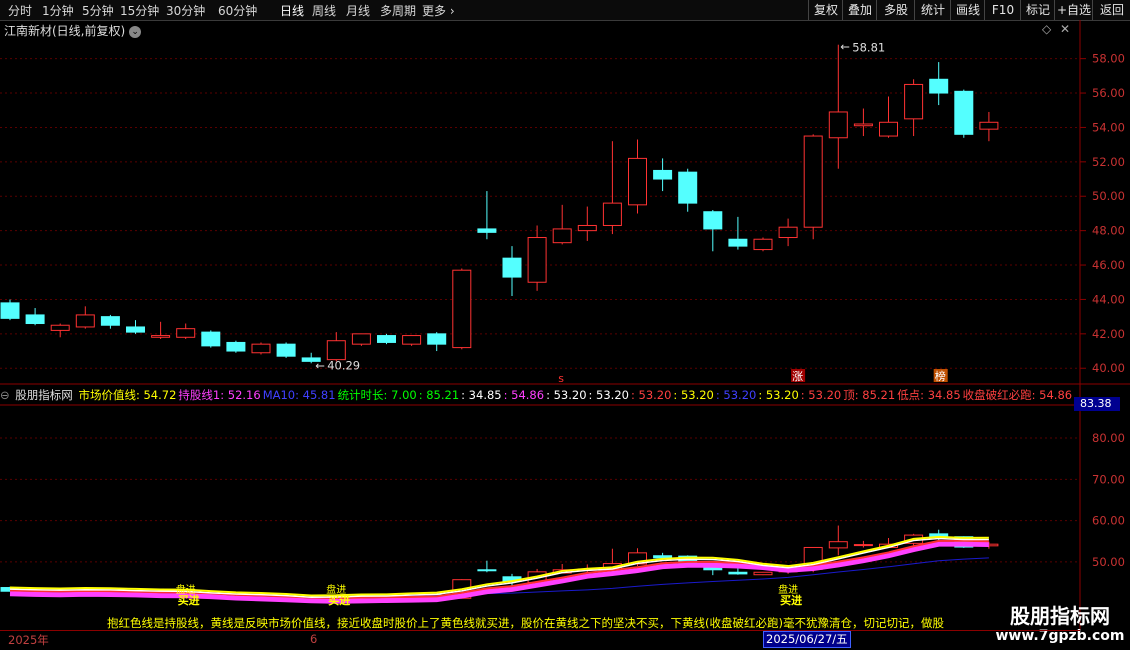  What do you see at coordinates (1097, 404) in the screenshot?
I see `current-value-badge: 83.38` at bounding box center [1097, 404].